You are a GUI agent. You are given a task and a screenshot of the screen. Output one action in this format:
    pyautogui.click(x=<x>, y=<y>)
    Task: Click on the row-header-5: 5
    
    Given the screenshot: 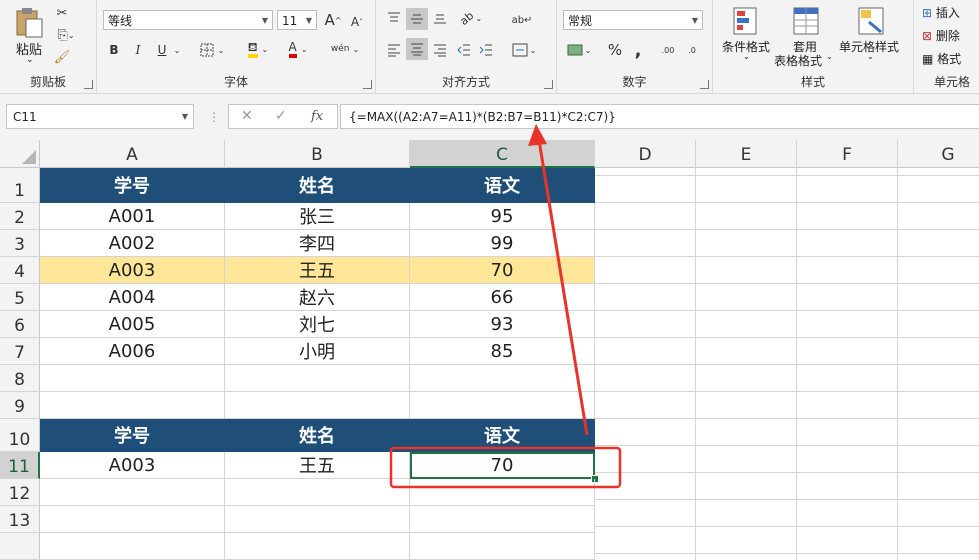 What is the action you would take?
    pyautogui.click(x=20, y=297)
    